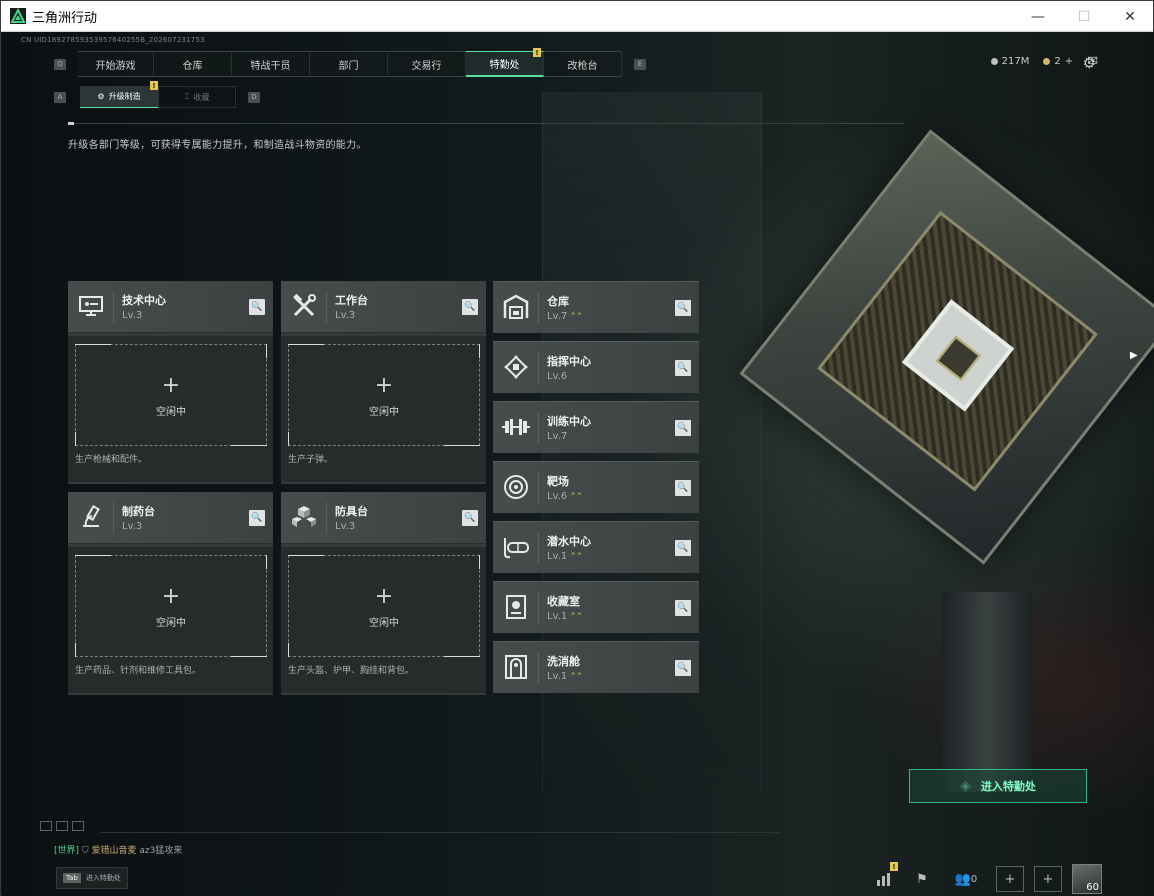 Image resolution: width=1154 pixels, height=896 pixels. I want to click on player-uid: CN UID18927859353957640255B_202607231753, so click(113, 40).